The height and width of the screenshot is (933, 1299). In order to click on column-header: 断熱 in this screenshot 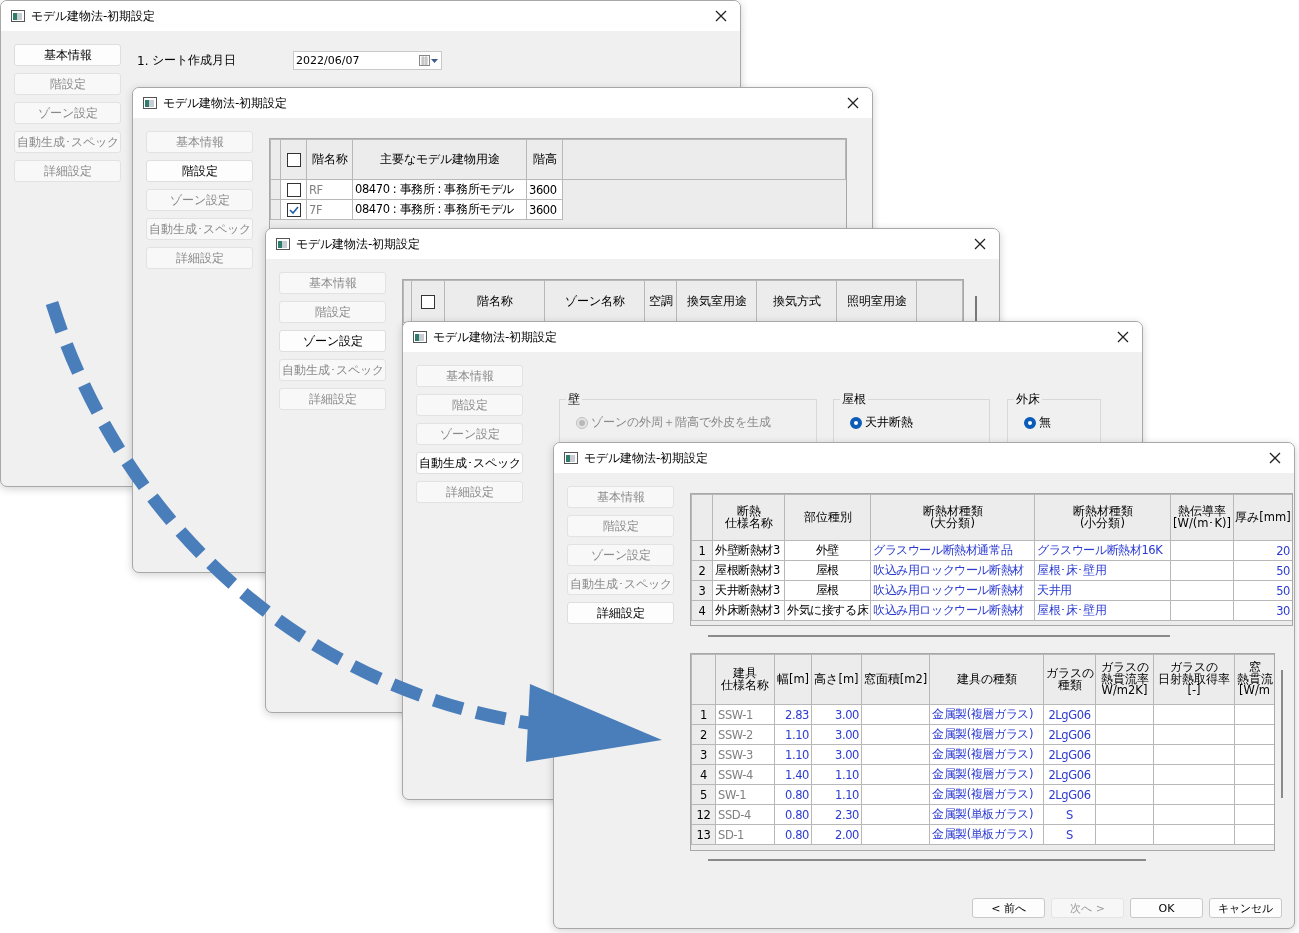, I will do `click(748, 512)`.